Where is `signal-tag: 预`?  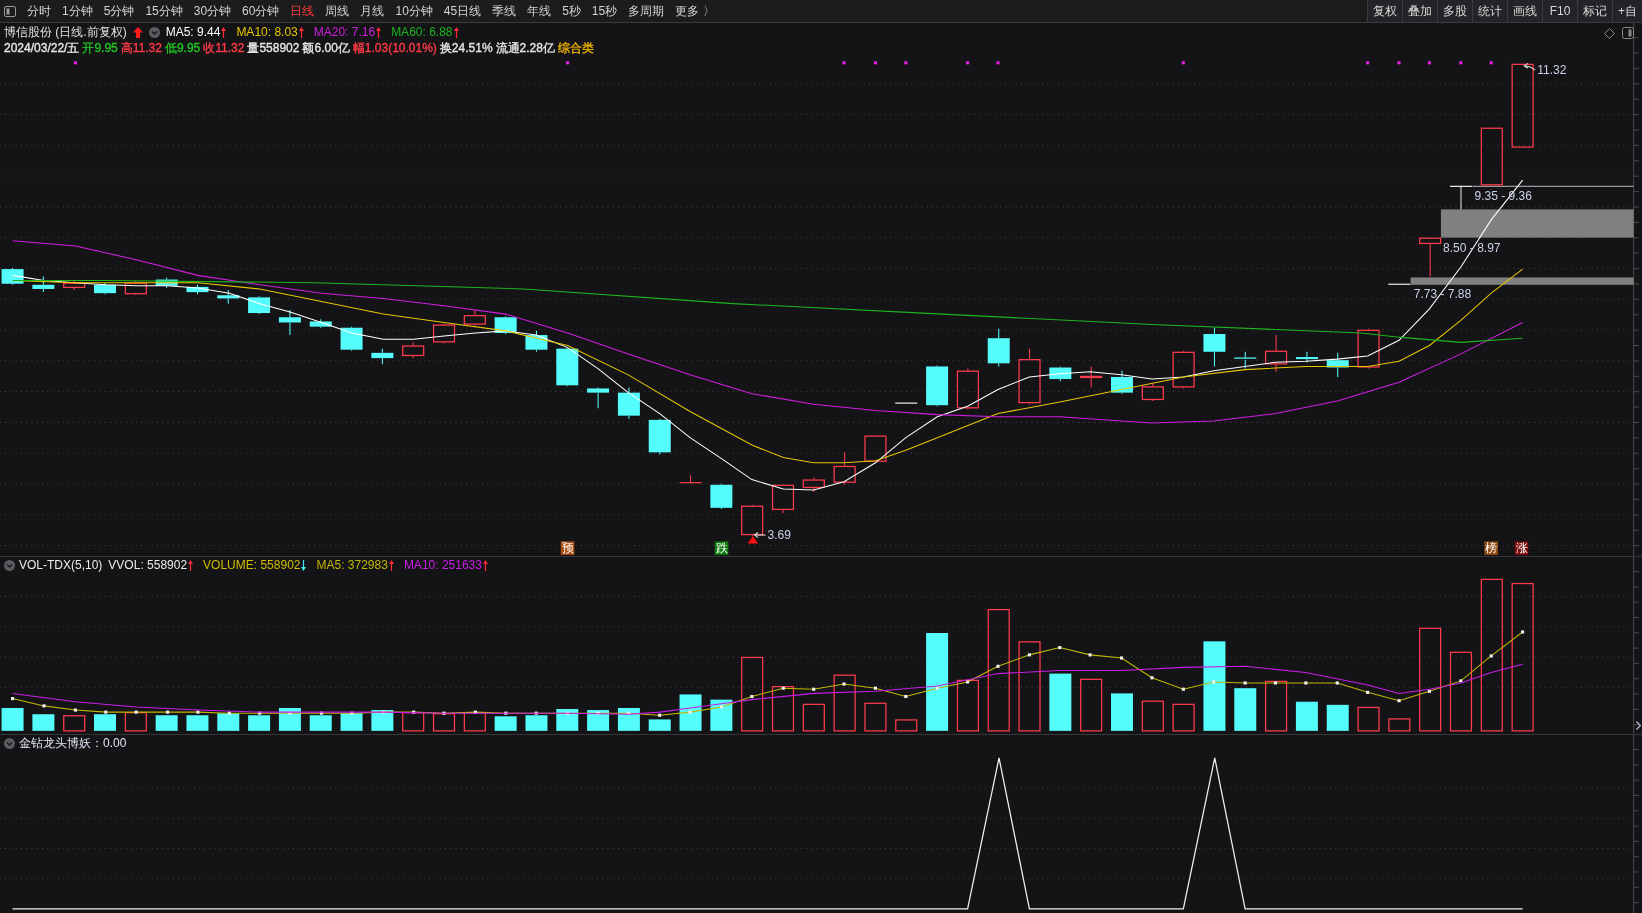 signal-tag: 预 is located at coordinates (567, 548).